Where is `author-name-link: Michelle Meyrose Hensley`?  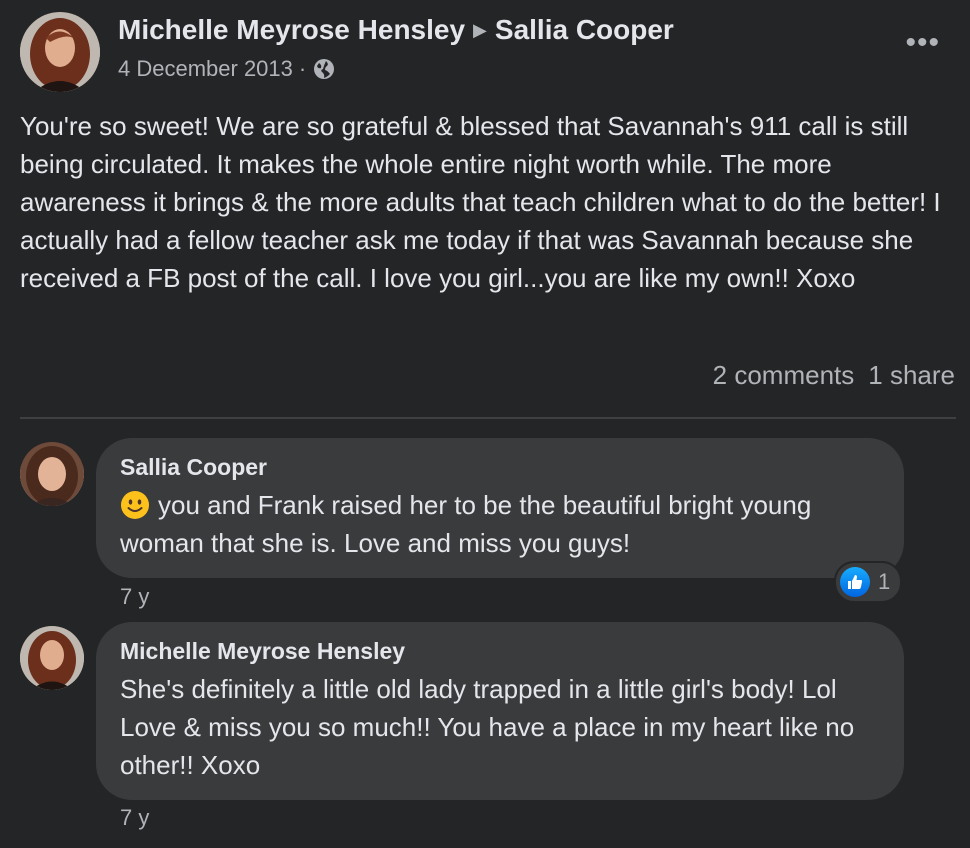
author-name-link: Michelle Meyrose Hensley is located at coordinates (291, 29).